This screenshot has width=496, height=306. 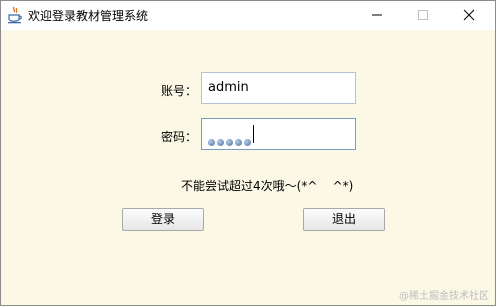 I want to click on watermark: @稀土掘金技术社区, so click(x=444, y=296).